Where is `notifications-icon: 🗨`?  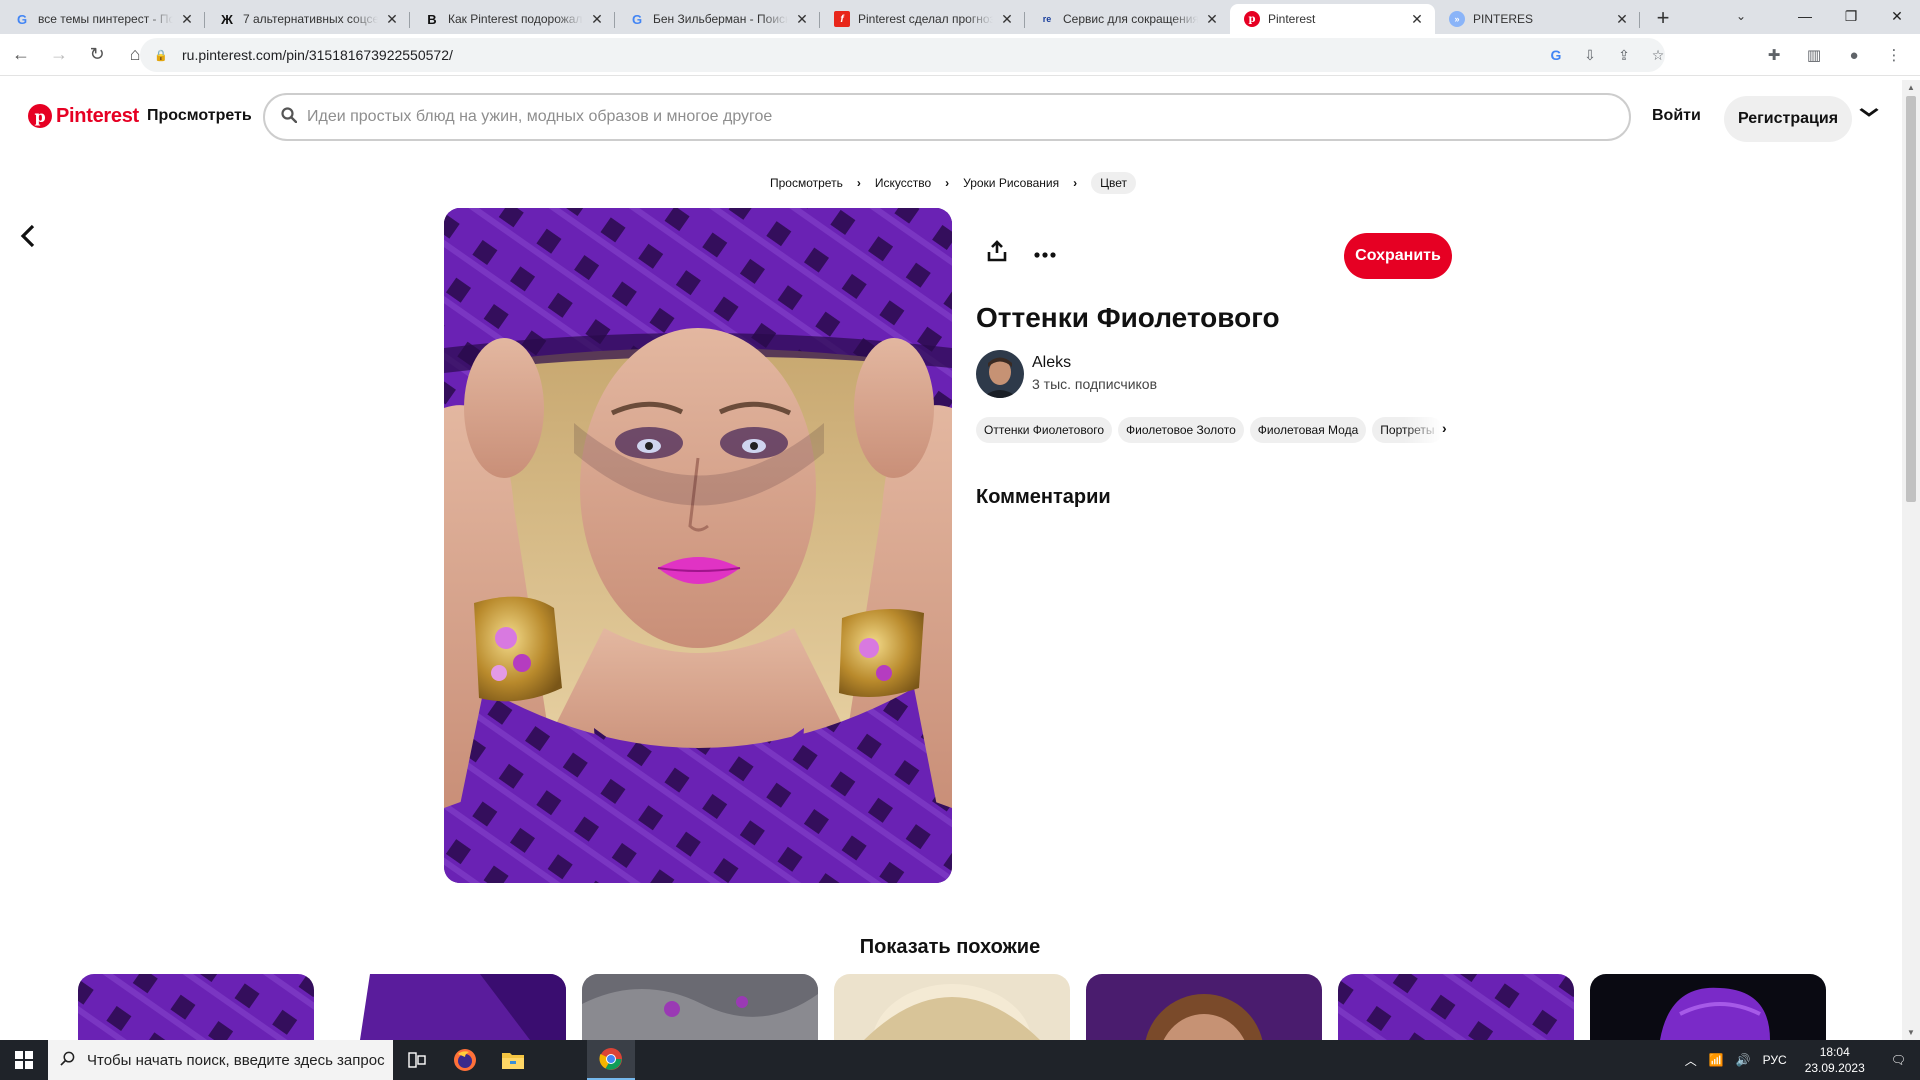
notifications-icon: 🗨 is located at coordinates (1898, 1060).